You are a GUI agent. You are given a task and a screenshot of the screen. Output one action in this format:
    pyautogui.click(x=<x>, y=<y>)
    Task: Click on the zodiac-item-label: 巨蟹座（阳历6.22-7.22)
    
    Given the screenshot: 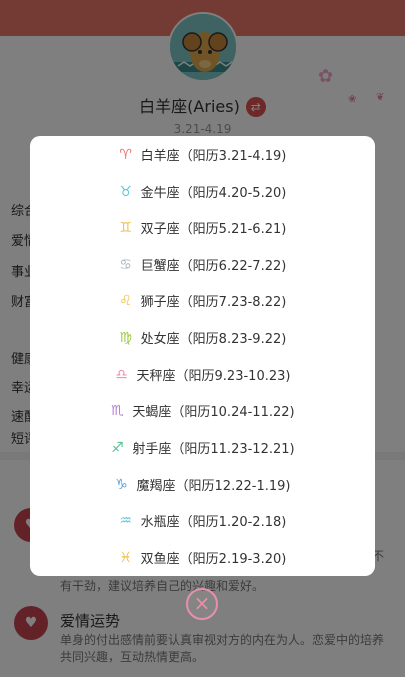 What is the action you would take?
    pyautogui.click(x=213, y=266)
    